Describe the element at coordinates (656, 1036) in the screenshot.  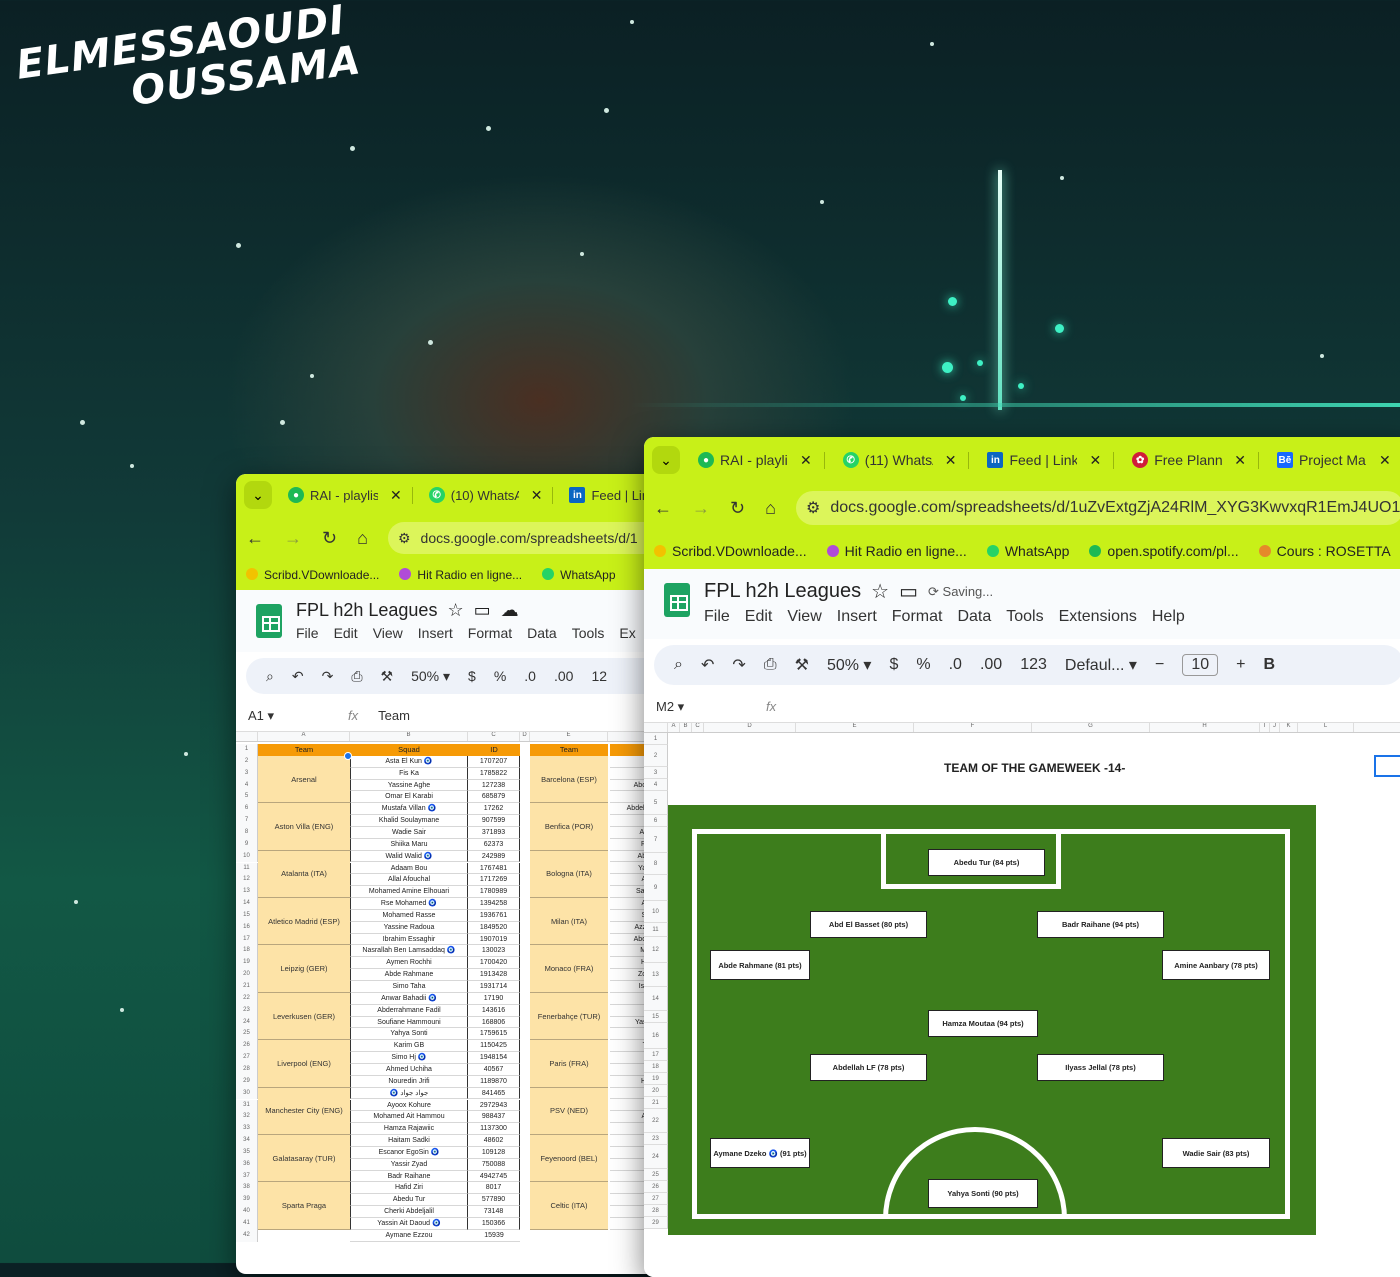
I see `row-number: 16` at that location.